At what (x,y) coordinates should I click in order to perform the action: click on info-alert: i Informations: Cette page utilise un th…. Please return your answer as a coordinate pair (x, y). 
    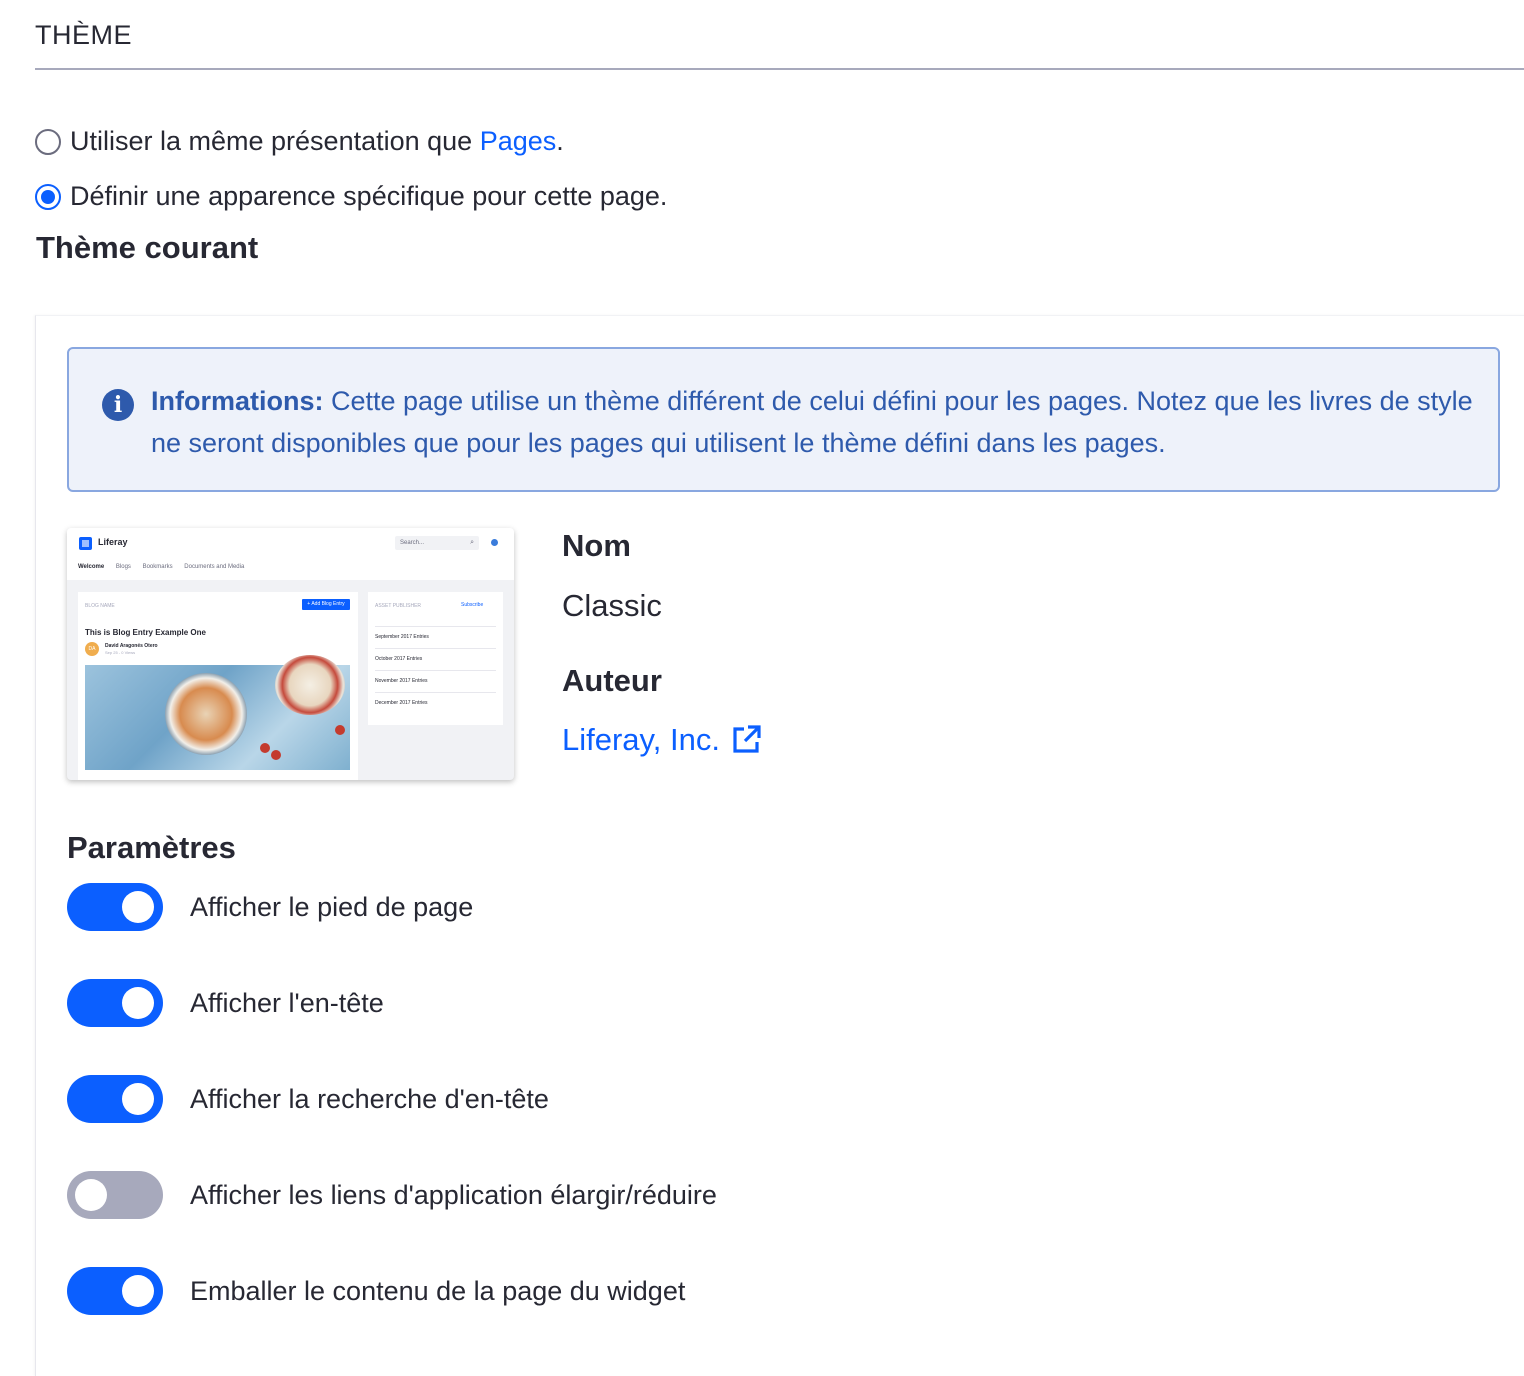
    Looking at the image, I should click on (783, 419).